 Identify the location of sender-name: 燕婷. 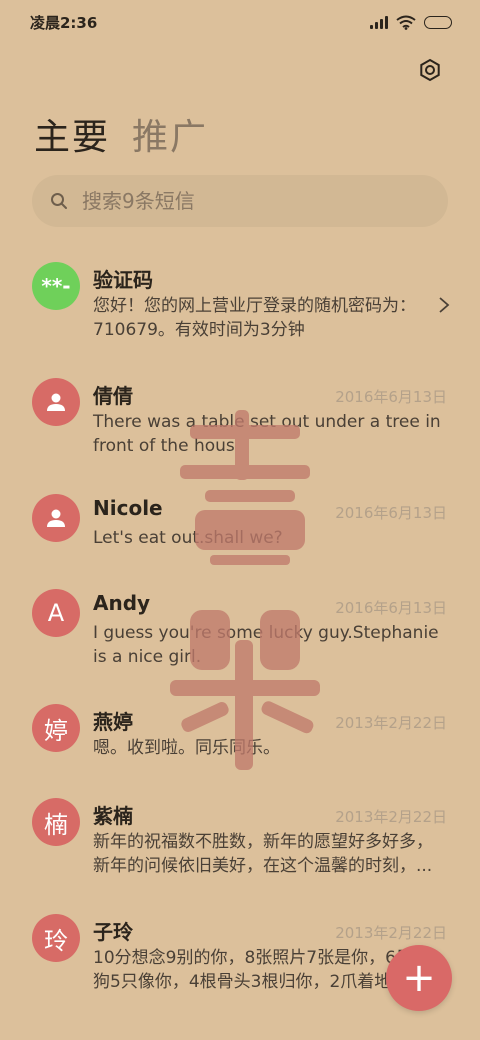
(113, 722).